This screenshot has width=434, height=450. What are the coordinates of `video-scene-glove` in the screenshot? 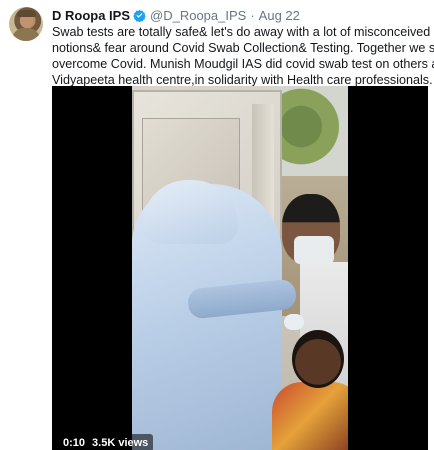 It's located at (294, 322).